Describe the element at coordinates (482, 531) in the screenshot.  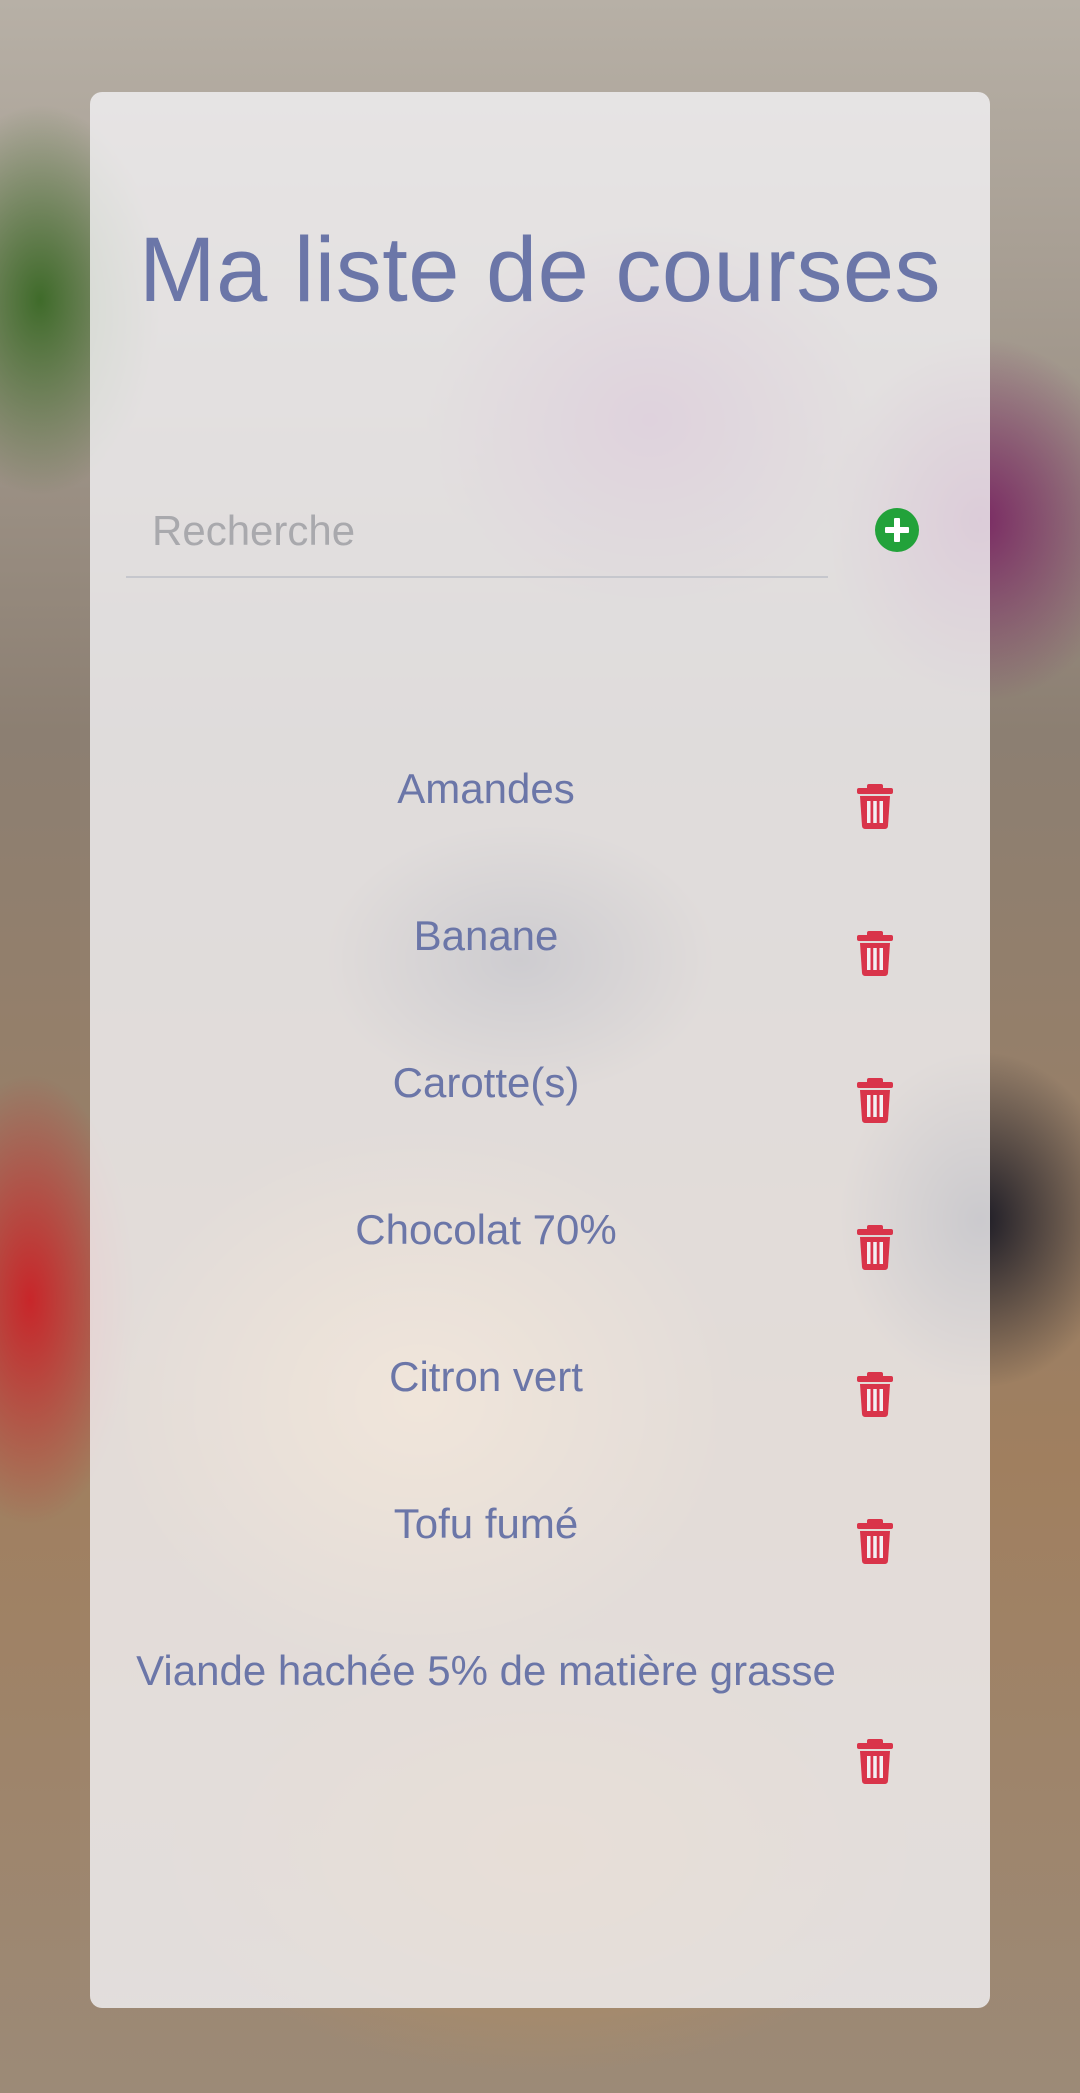
I see `search-input` at that location.